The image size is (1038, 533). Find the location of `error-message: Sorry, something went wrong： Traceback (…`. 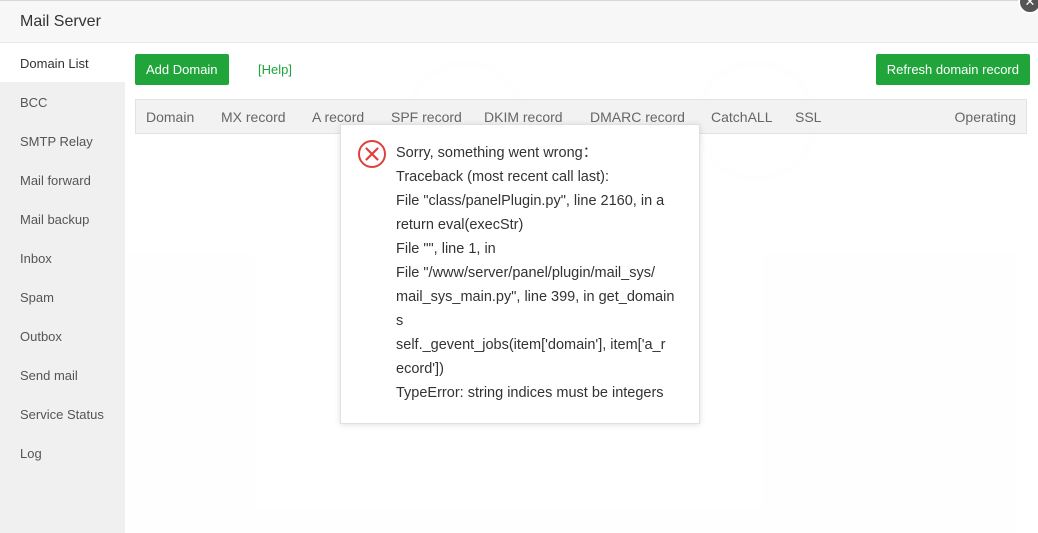

error-message: Sorry, something went wrong： Traceback (… is located at coordinates (543, 273).